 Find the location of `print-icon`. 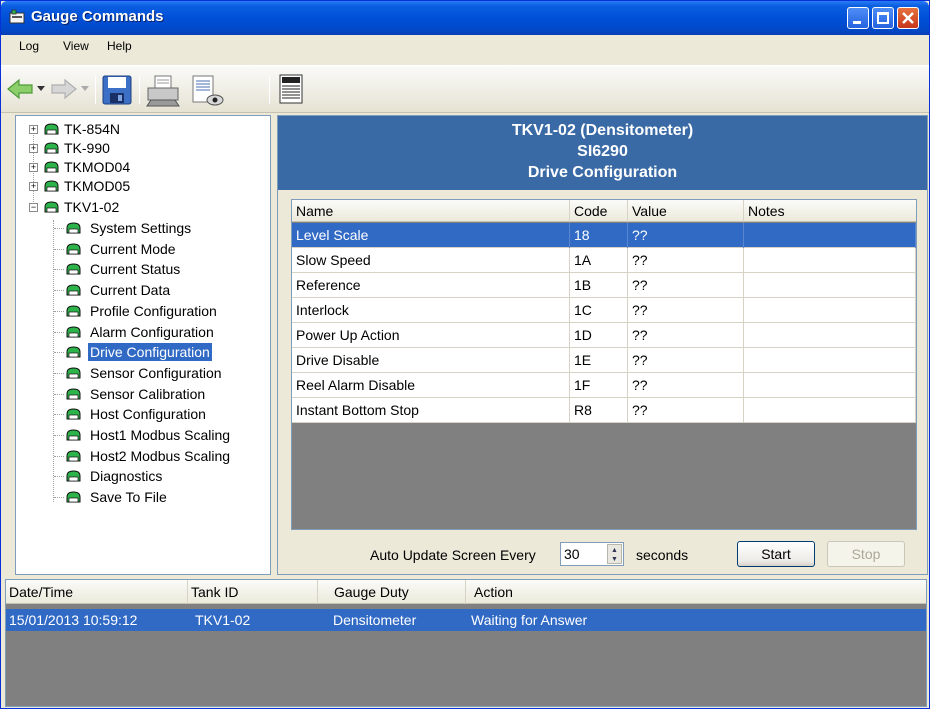

print-icon is located at coordinates (163, 91).